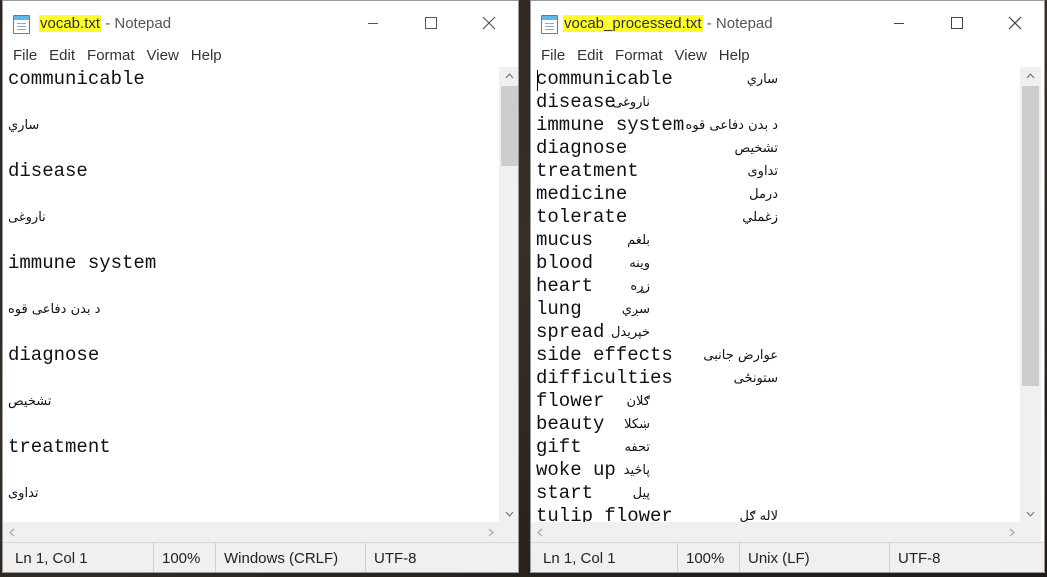  What do you see at coordinates (54, 355) in the screenshot?
I see `text-line: diagnose` at bounding box center [54, 355].